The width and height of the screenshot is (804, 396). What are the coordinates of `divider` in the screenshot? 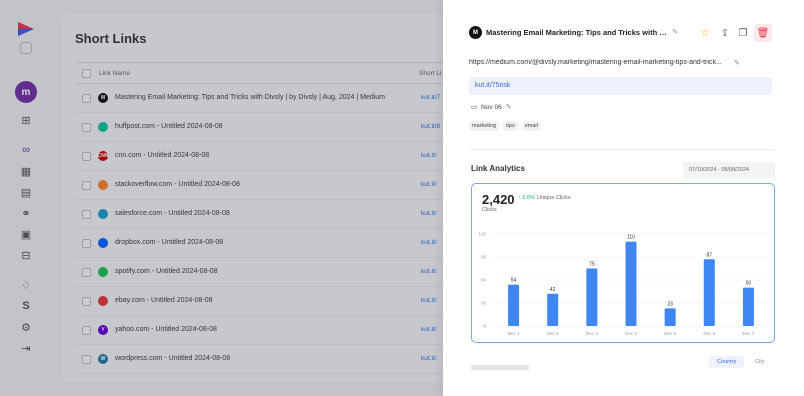 It's located at (621, 149).